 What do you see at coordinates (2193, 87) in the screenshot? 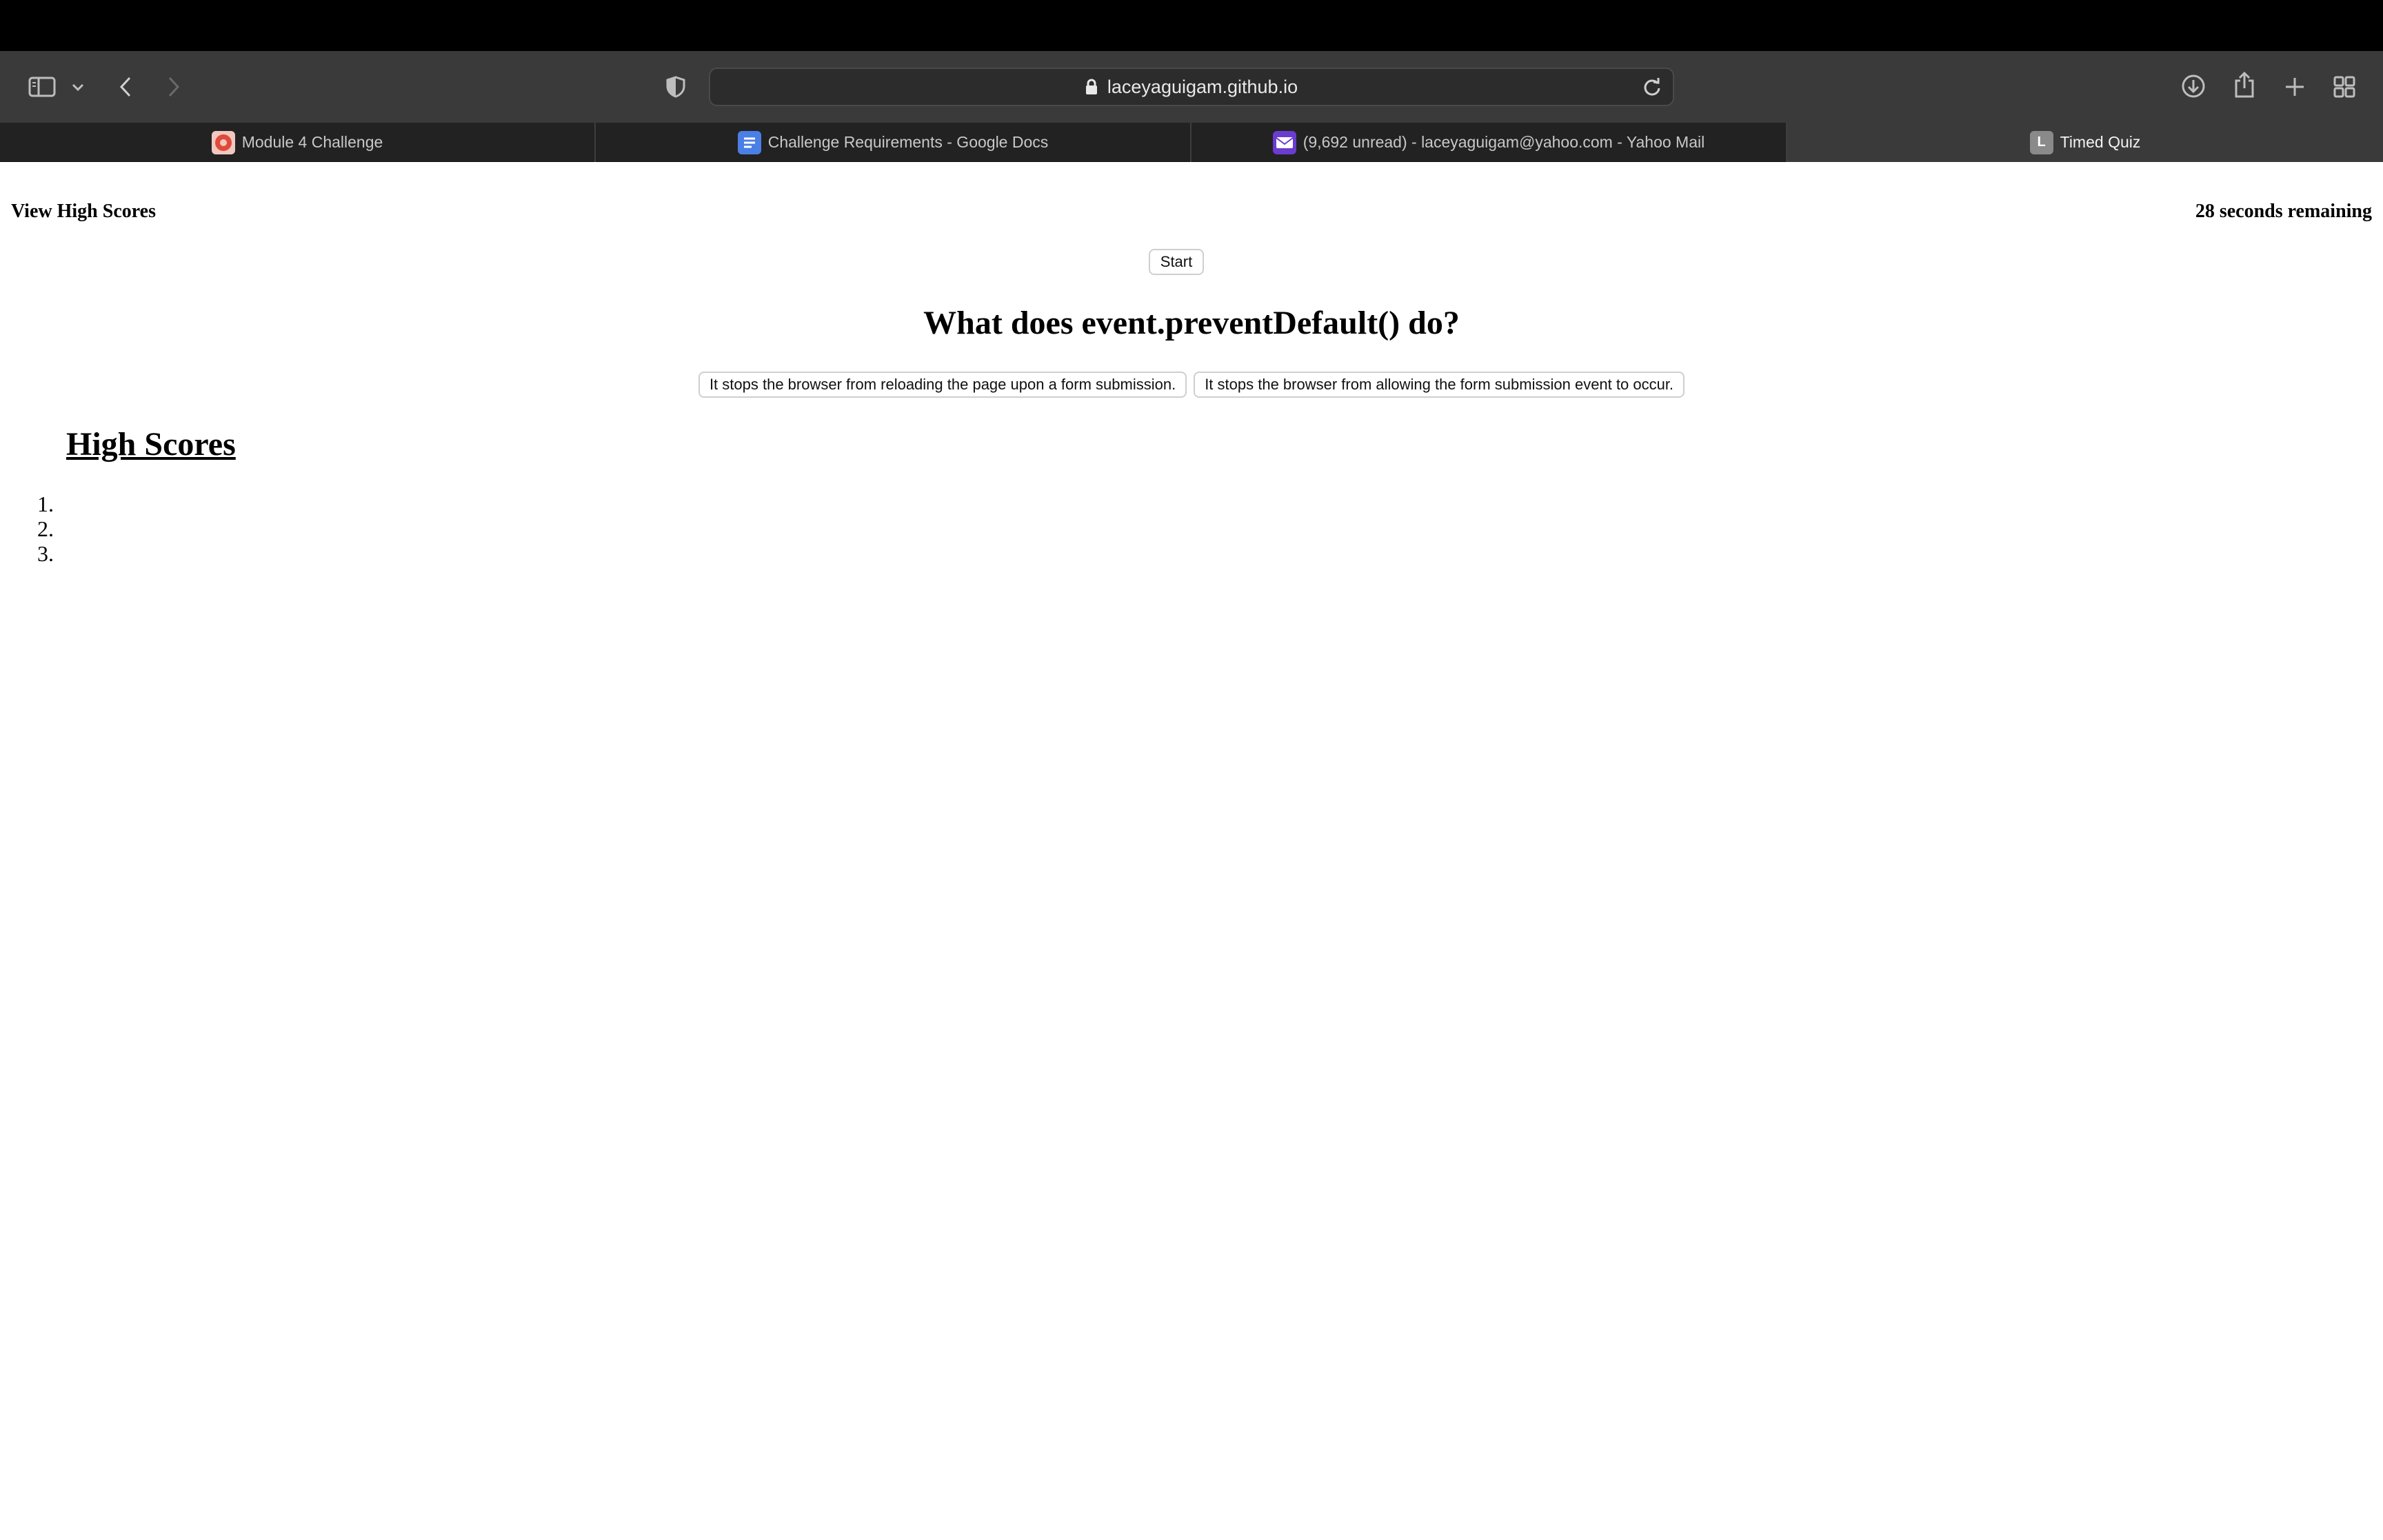
I see `downloads-icon` at bounding box center [2193, 87].